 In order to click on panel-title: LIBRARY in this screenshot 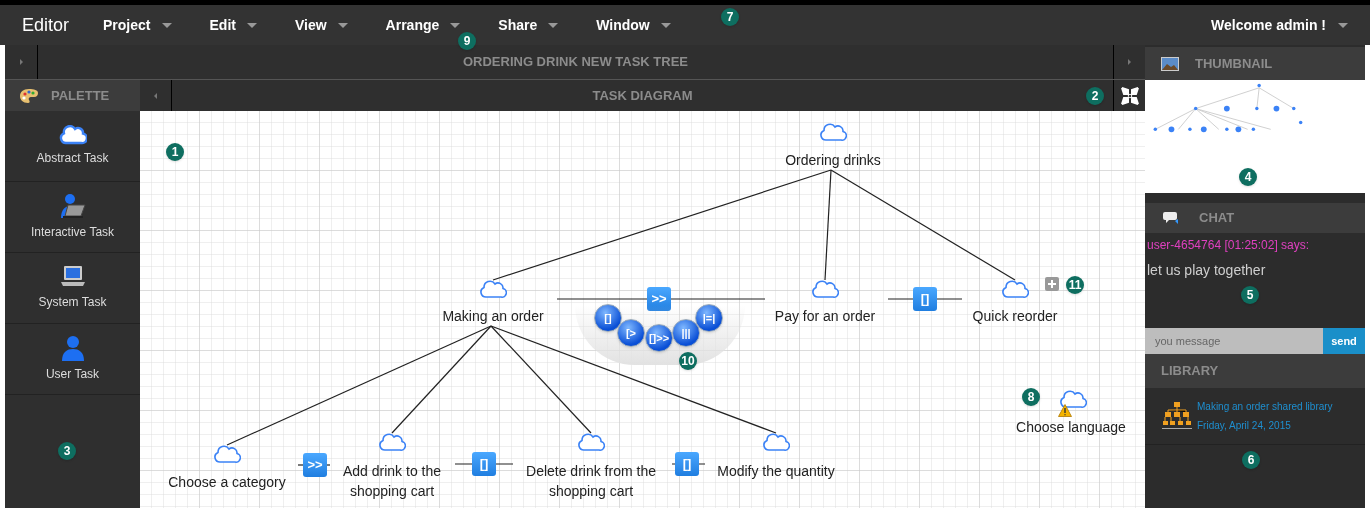, I will do `click(1190, 371)`.